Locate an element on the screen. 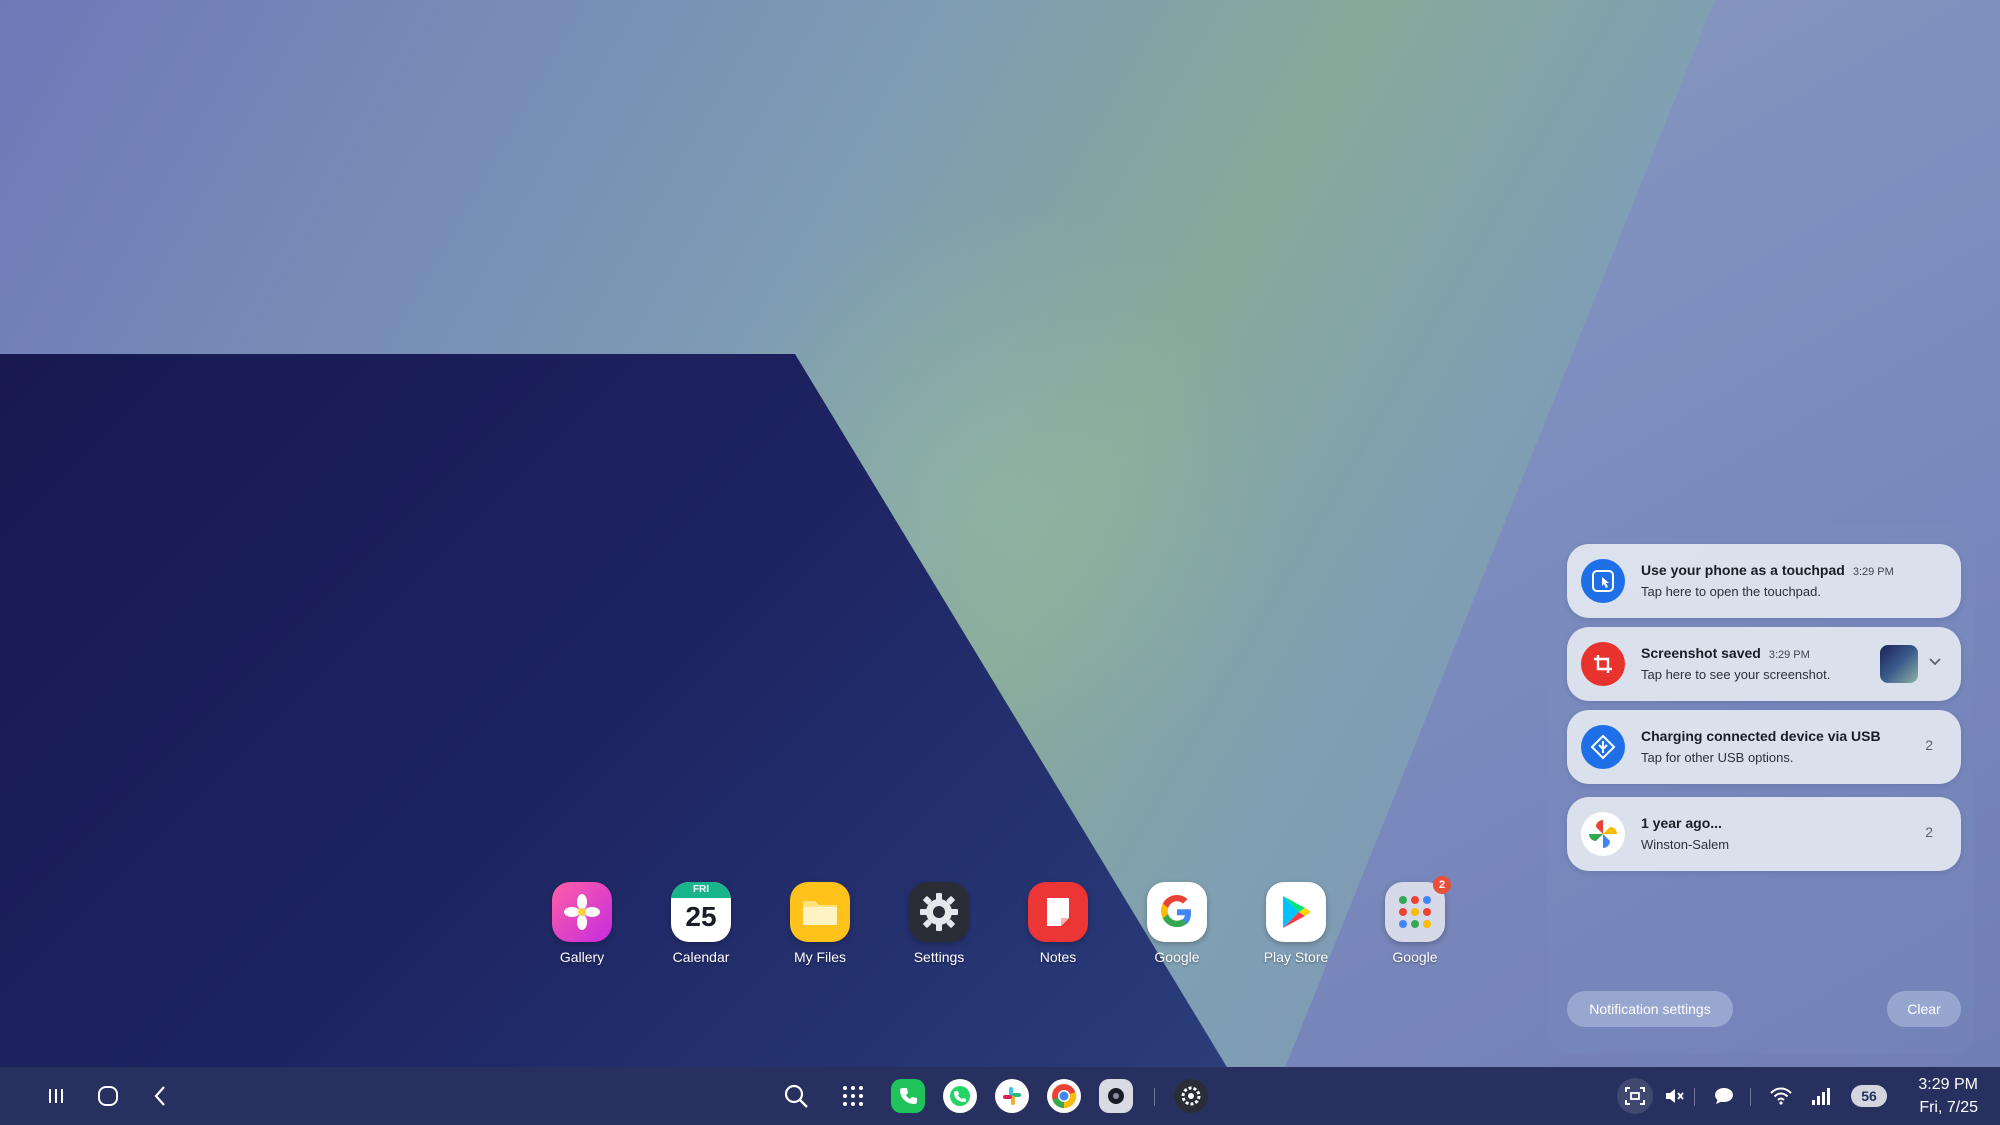  notification-body: Tap here to see your screenshot. is located at coordinates (1736, 674).